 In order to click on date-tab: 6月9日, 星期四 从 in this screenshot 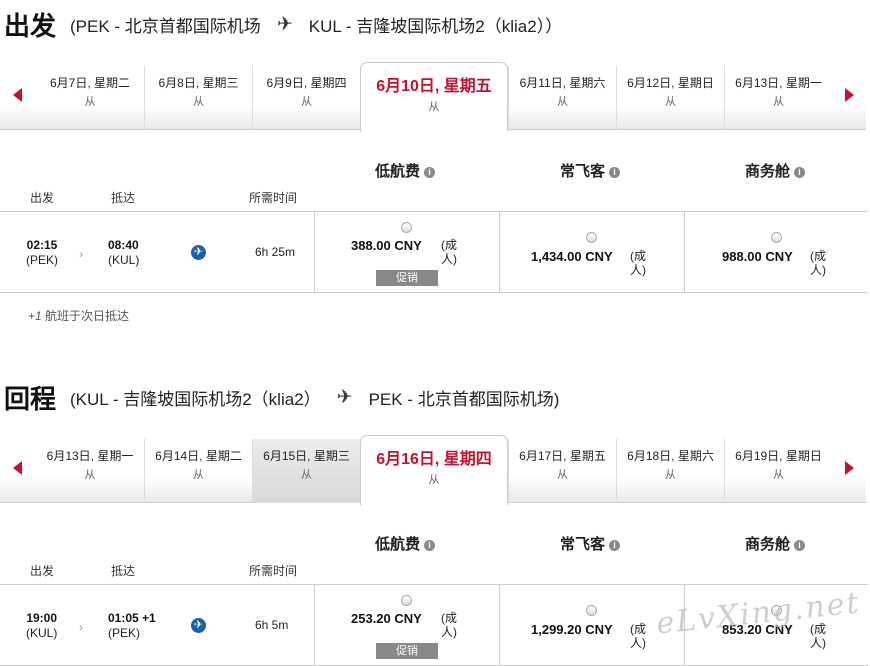, I will do `click(306, 98)`.